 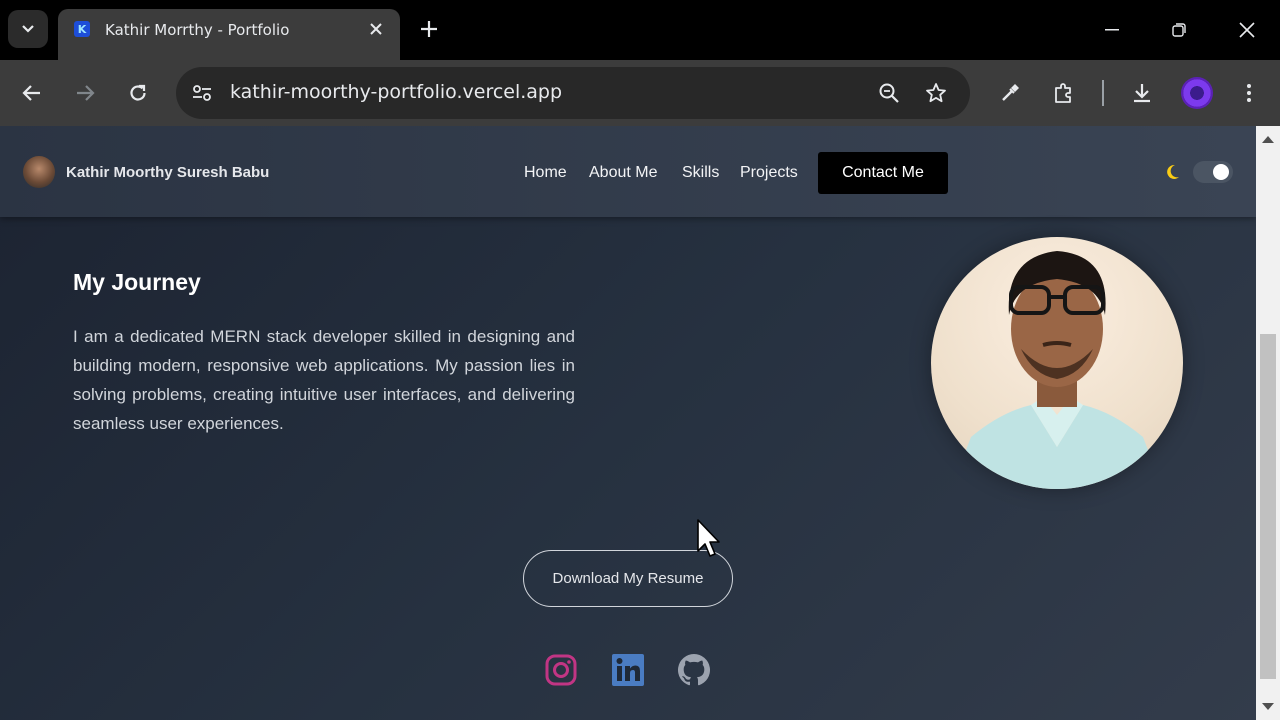 What do you see at coordinates (573, 93) in the screenshot?
I see `address-bar: kathir-moorthy-portfolio.vercel.app` at bounding box center [573, 93].